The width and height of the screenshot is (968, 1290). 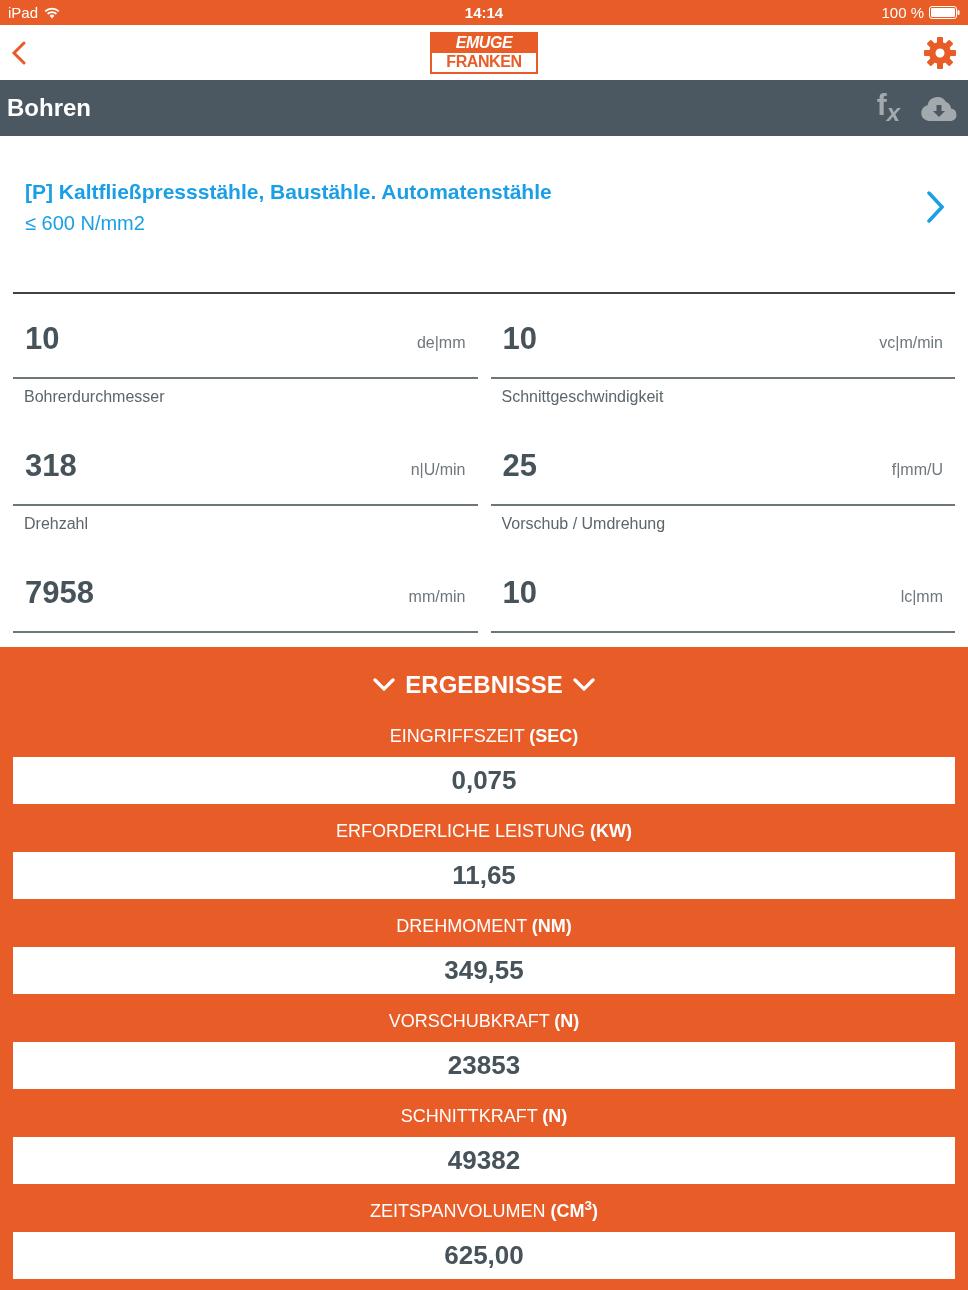 What do you see at coordinates (94, 396) in the screenshot?
I see `field-label: Bohrerdurchmesser` at bounding box center [94, 396].